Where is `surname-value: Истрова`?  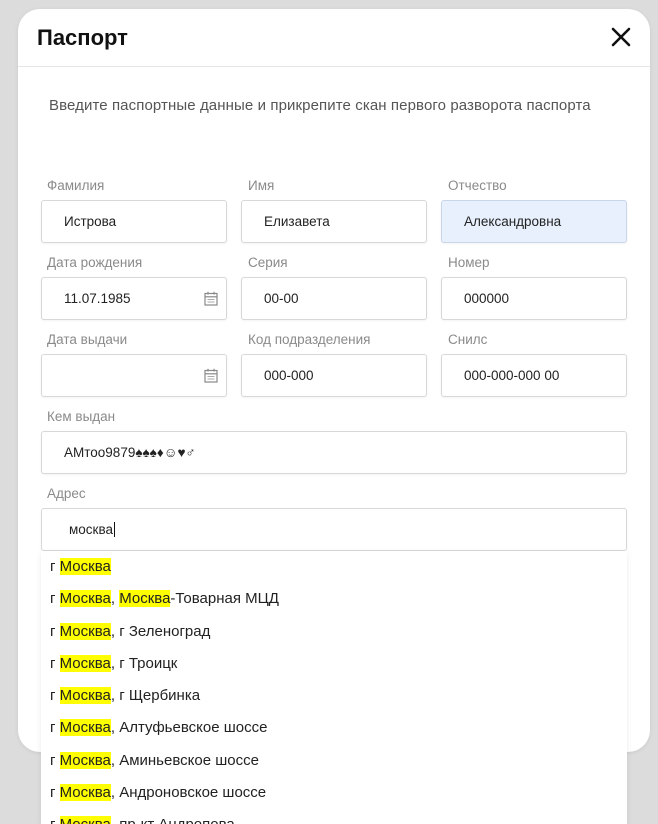 surname-value: Истрова is located at coordinates (90, 221).